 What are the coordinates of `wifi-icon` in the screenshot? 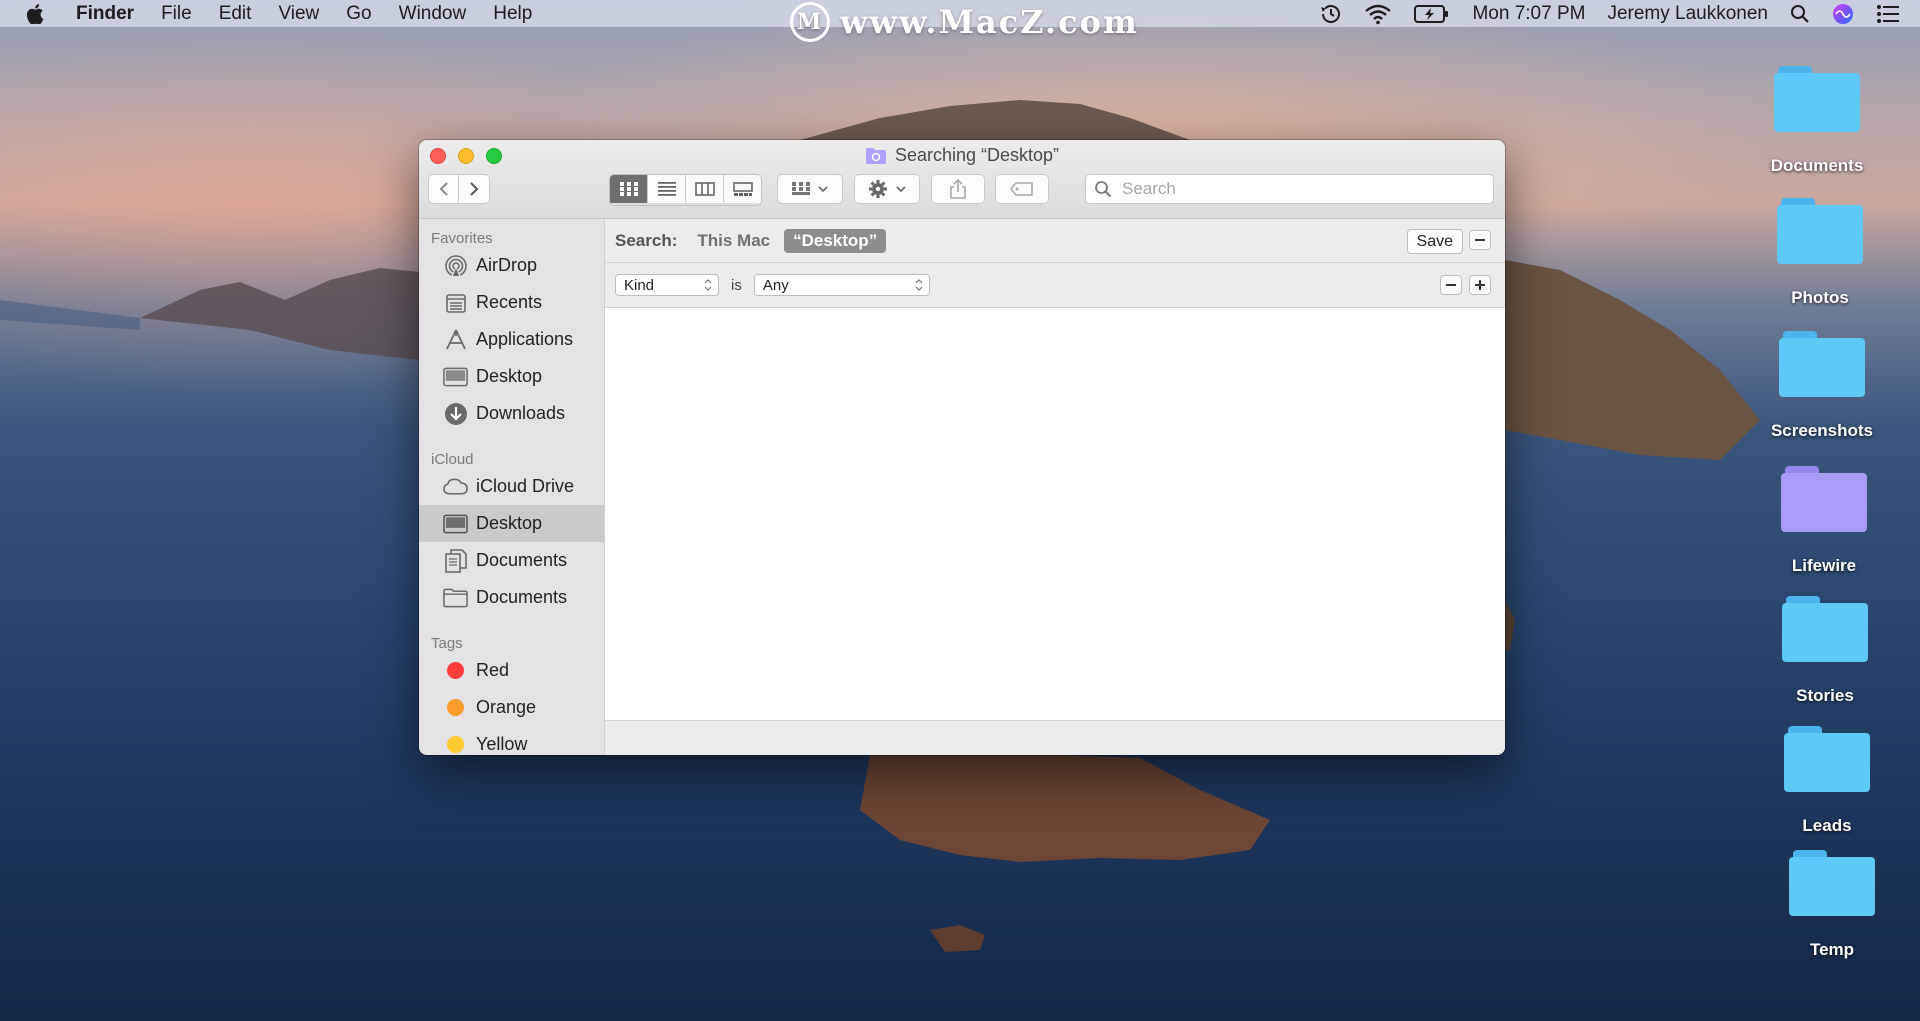 It's located at (1378, 14).